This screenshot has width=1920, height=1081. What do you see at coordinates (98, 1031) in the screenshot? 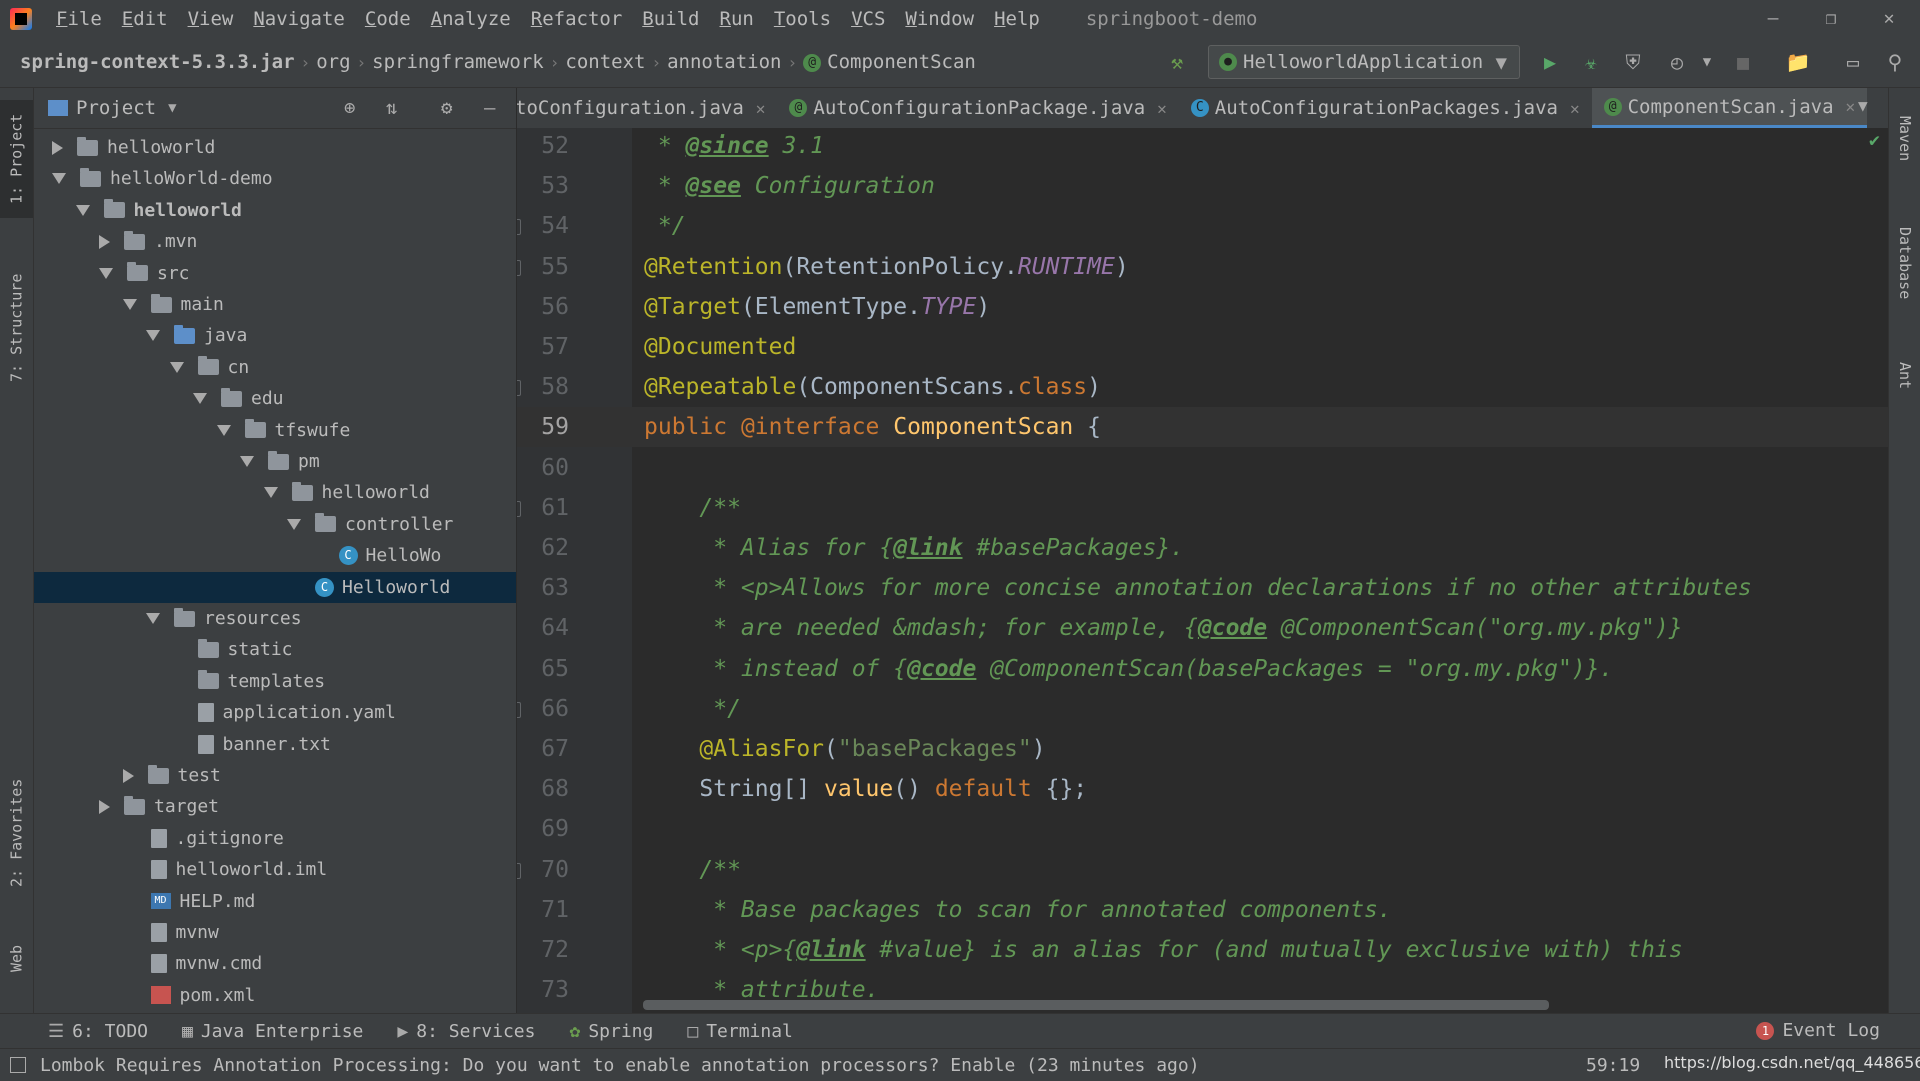
I see `todo-tool-button: ☰ 6: TODO` at bounding box center [98, 1031].